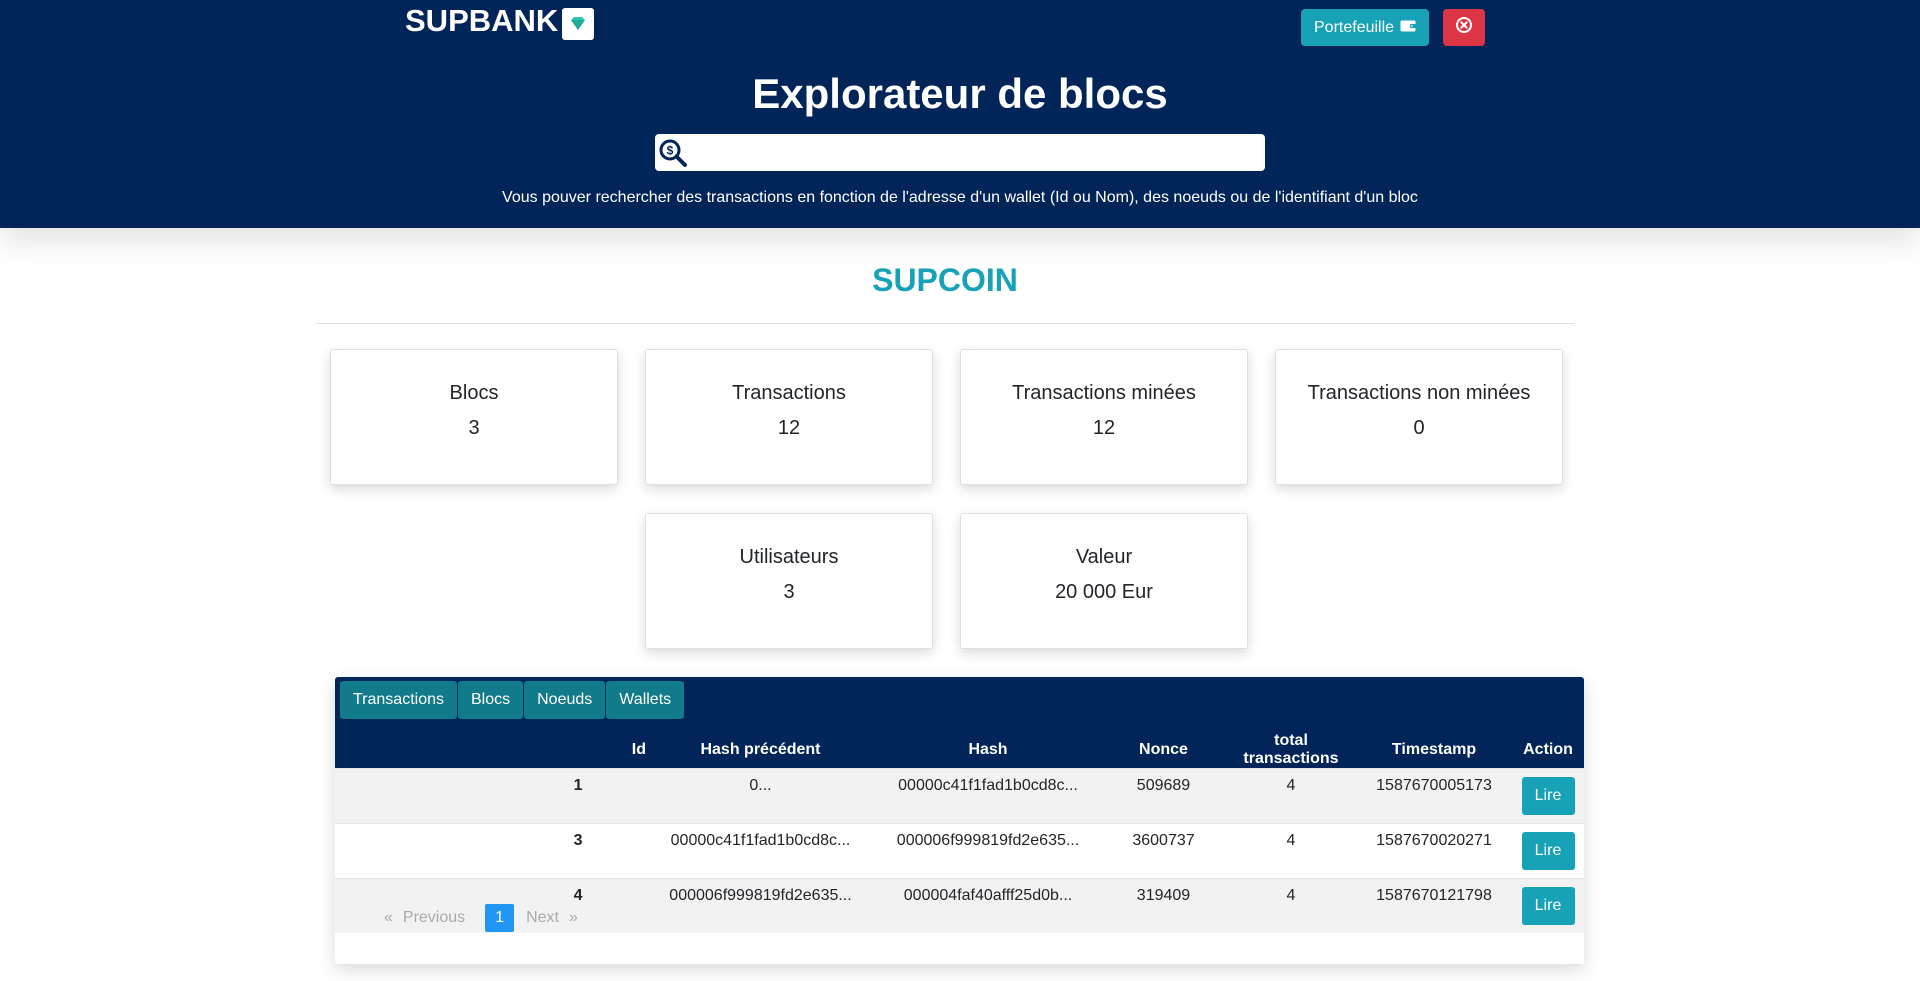 The width and height of the screenshot is (1920, 981). I want to click on section-title: SUPCOIN, so click(945, 280).